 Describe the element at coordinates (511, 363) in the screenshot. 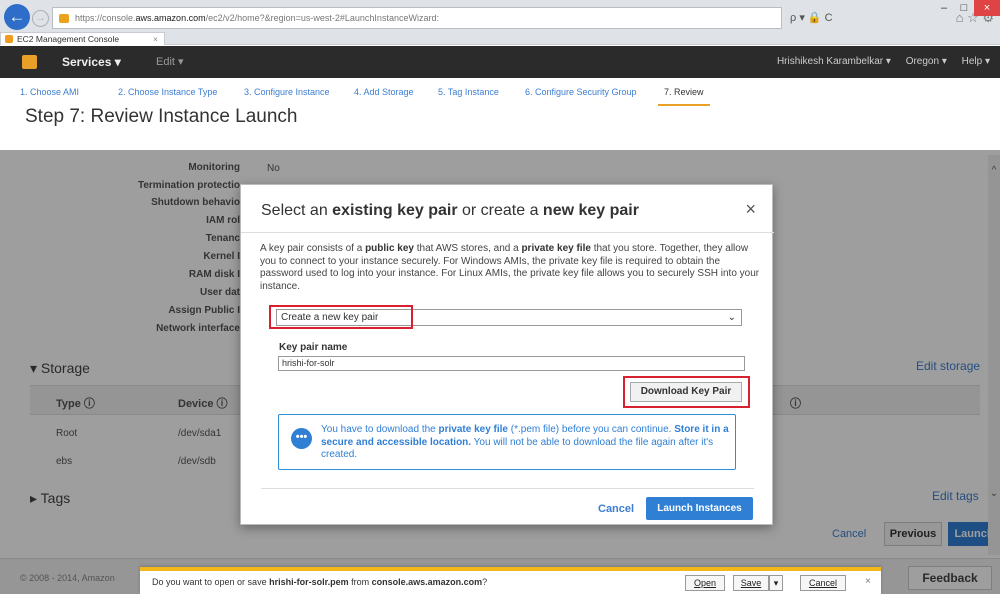

I see `key-pair-name-input: hrishi-for-solr` at that location.